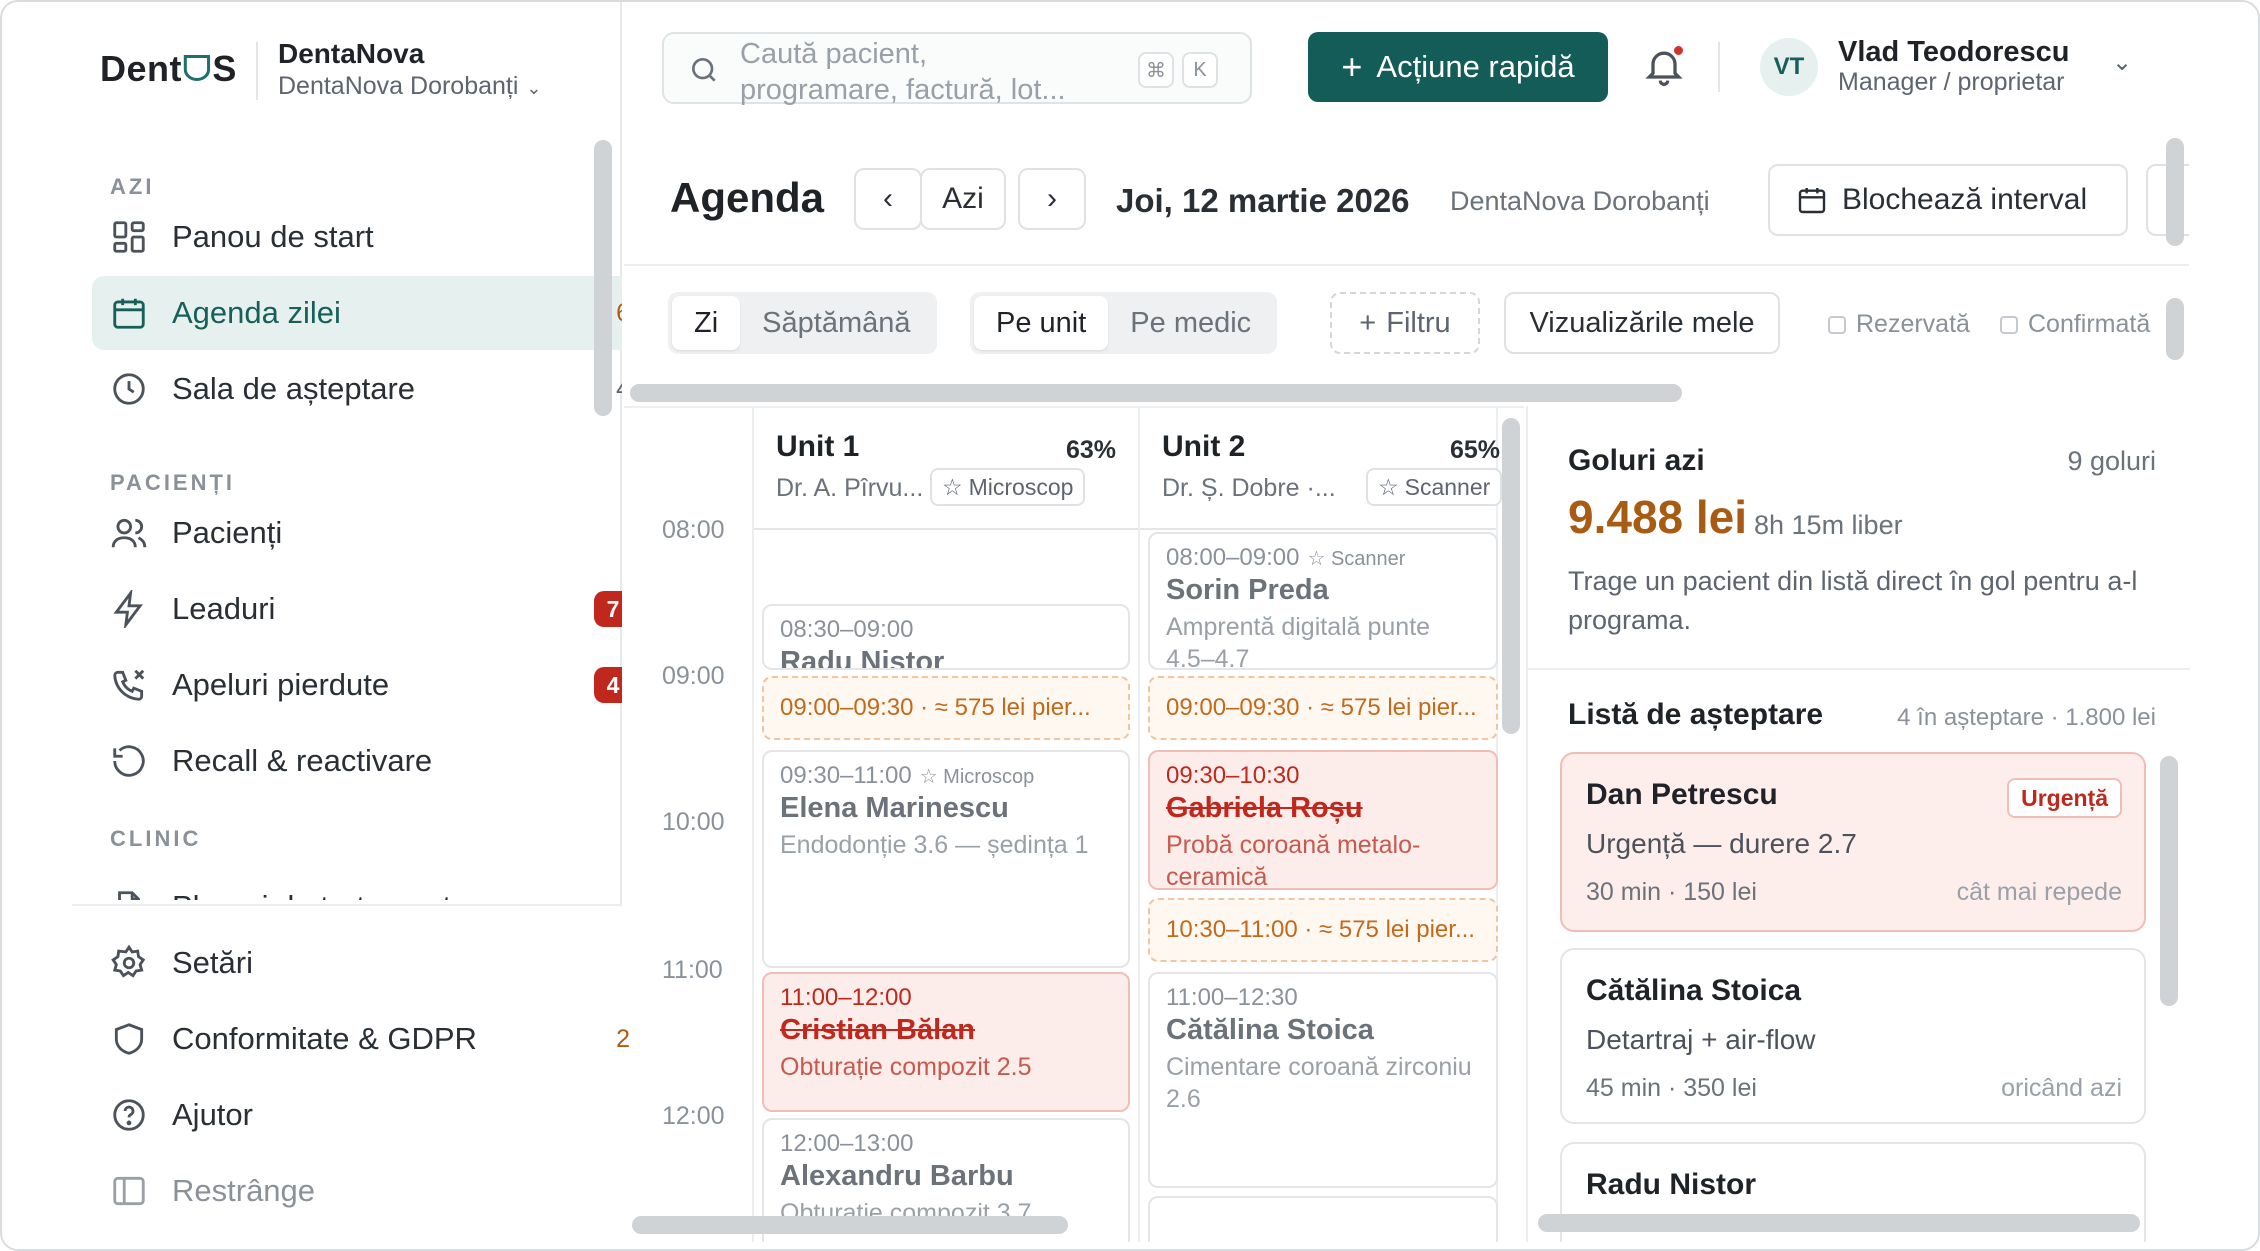 Image resolution: width=2260 pixels, height=1251 pixels. I want to click on waitlist-scrollbar, so click(2169, 881).